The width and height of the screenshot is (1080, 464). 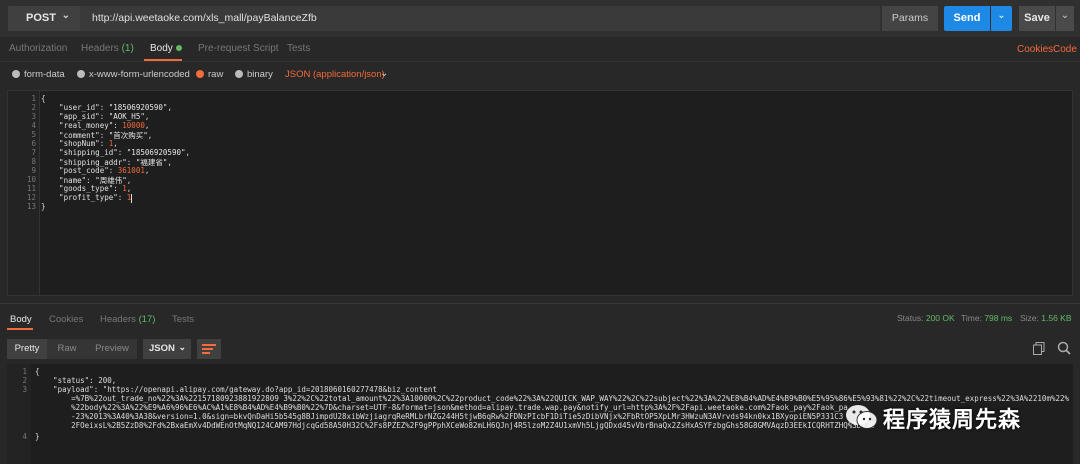 I want to click on tab-body-label: Body, so click(x=161, y=48).